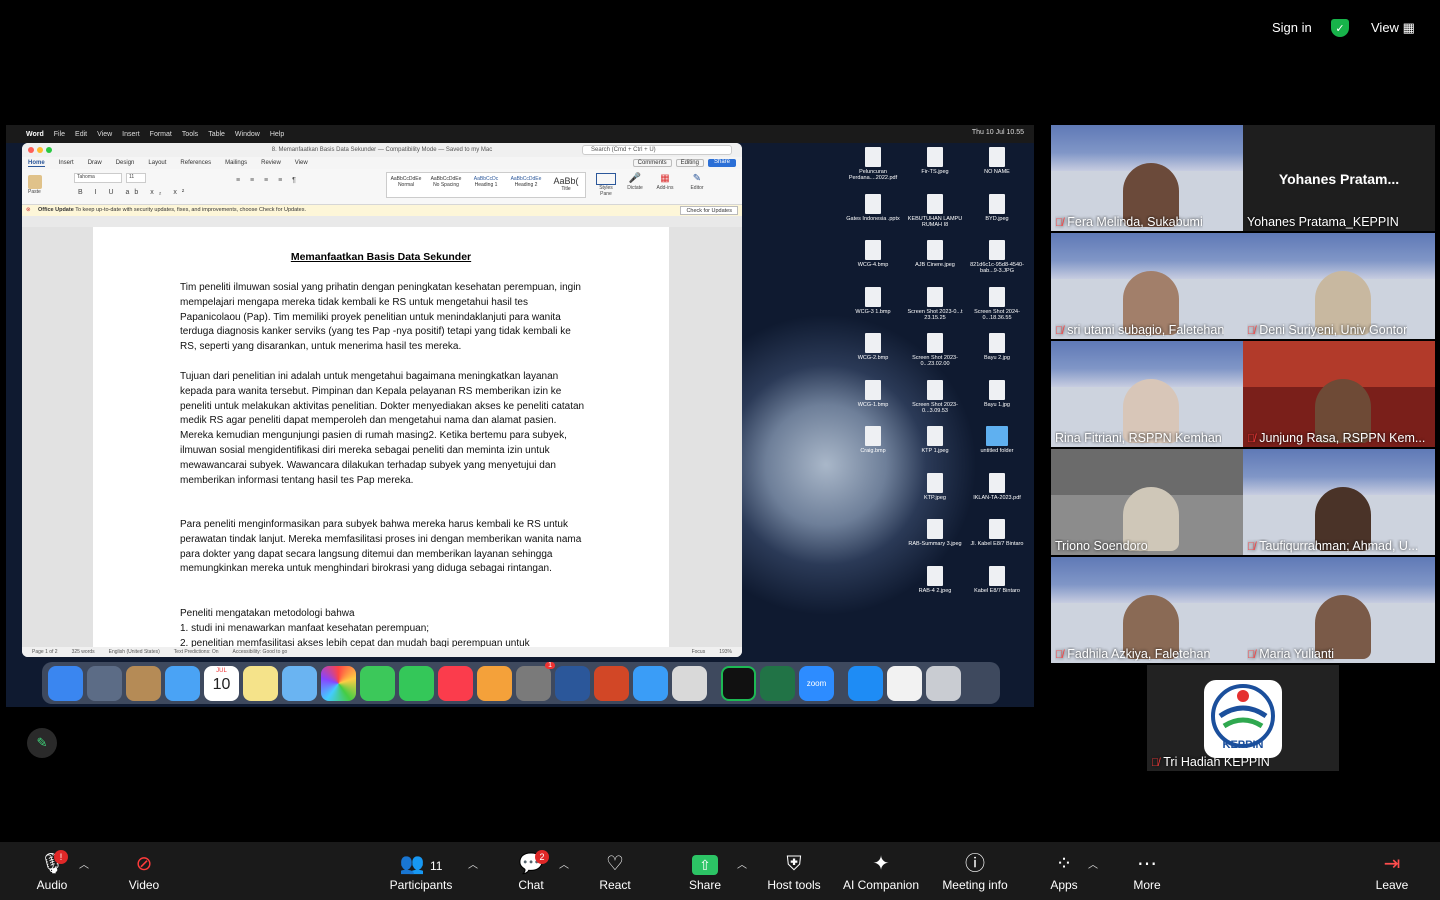 The width and height of the screenshot is (1440, 900). What do you see at coordinates (84, 863) in the screenshot?
I see `audio-options-caret-icon: ︿` at bounding box center [84, 863].